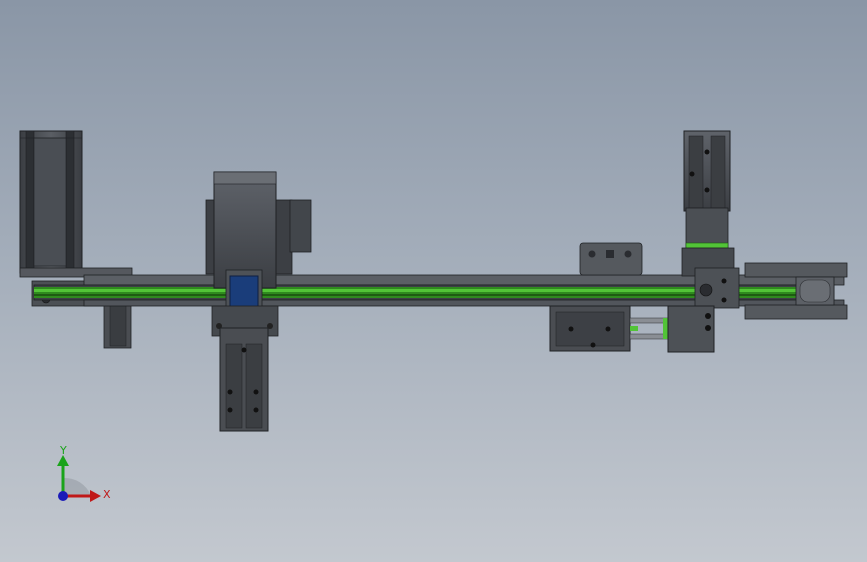 The height and width of the screenshot is (562, 867). I want to click on center-lower-slide, so click(244, 379).